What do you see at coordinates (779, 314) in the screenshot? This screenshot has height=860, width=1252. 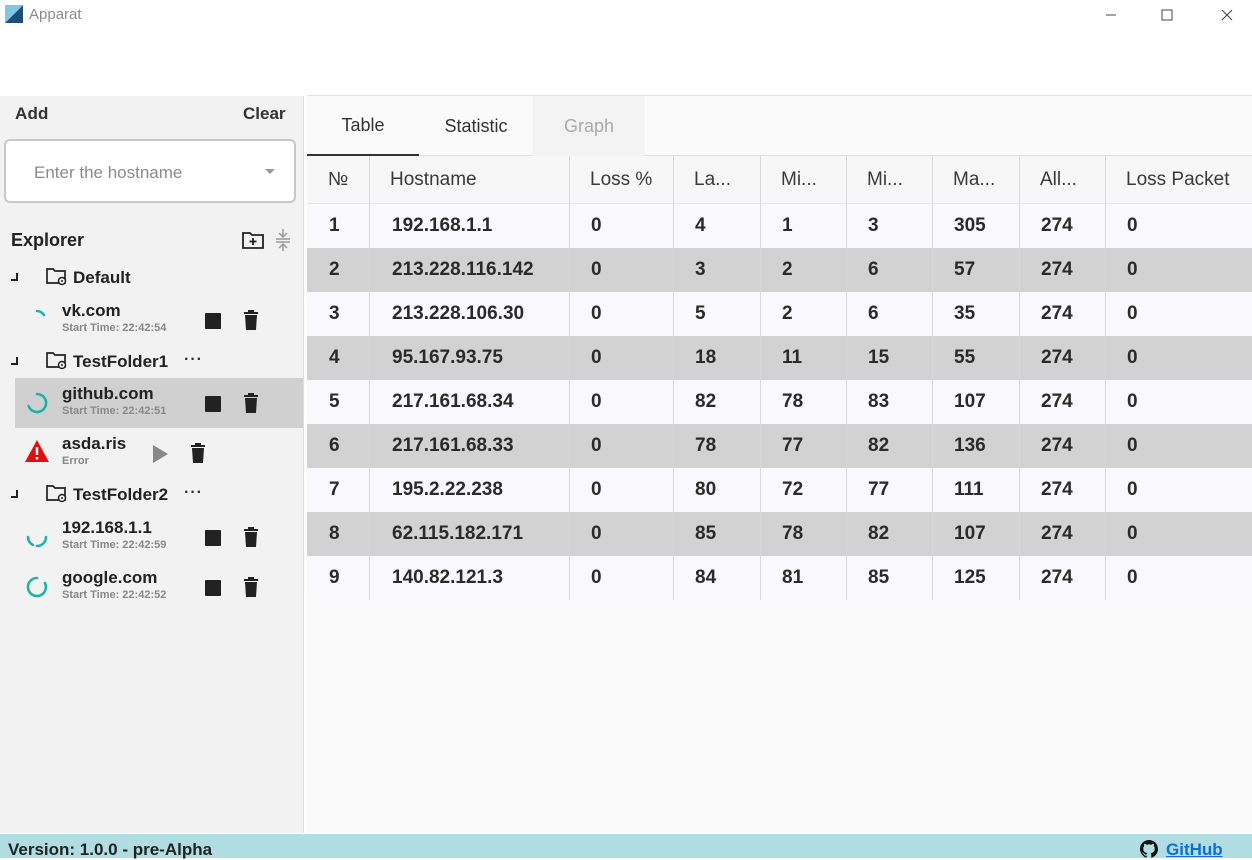 I see `table-row: 3 213.228.106.30 0 5 2 6 35 274 0` at bounding box center [779, 314].